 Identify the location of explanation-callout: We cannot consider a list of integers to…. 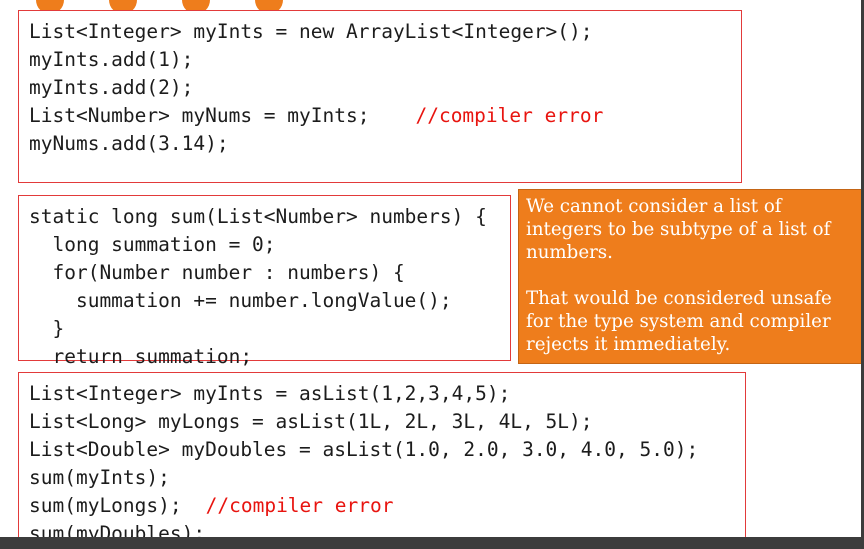
(691, 276).